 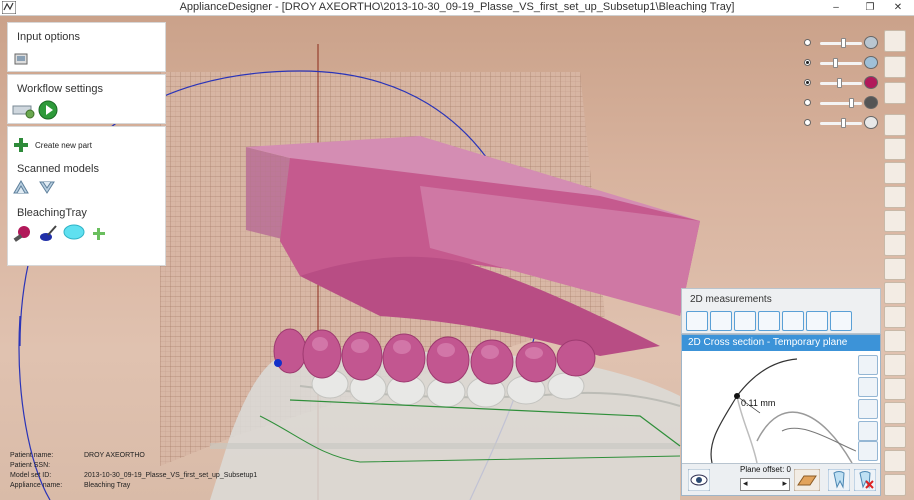 I want to click on sculpt-tool-icon, so click(x=22, y=234).